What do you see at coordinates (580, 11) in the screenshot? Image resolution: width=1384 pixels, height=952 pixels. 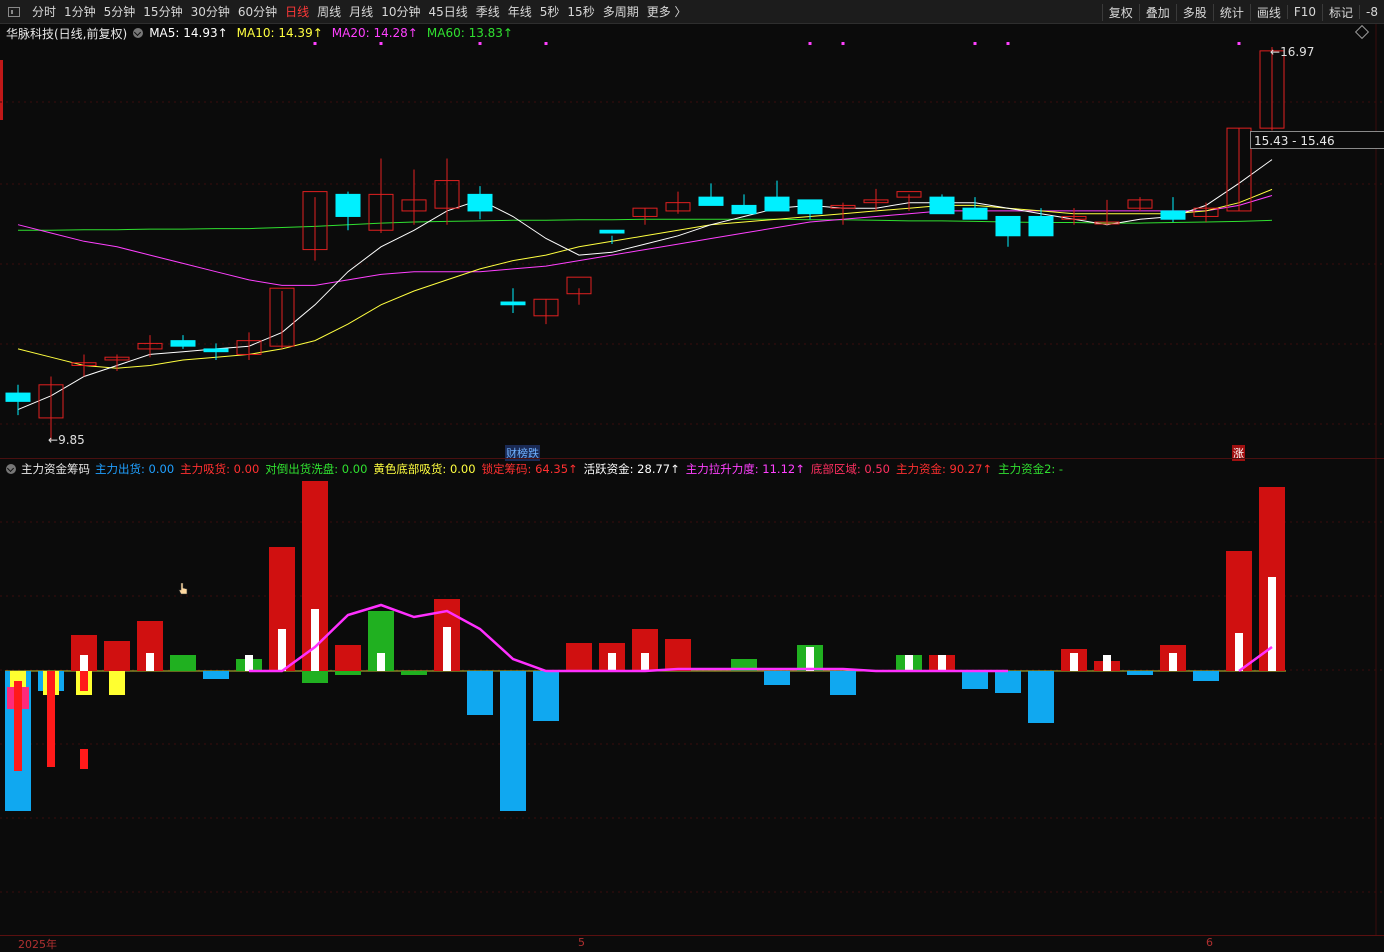 I see `period-tab: 15秒` at bounding box center [580, 11].